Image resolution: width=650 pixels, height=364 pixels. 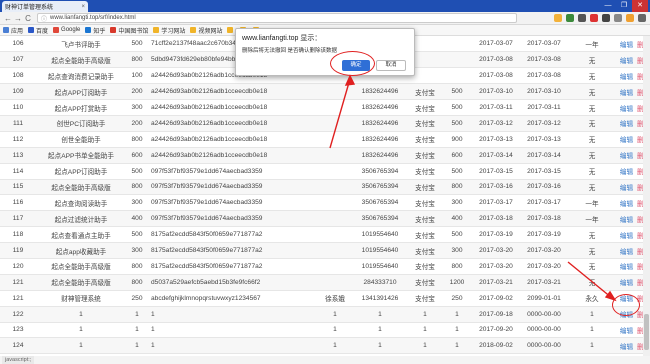 I want to click on cell-key: 8175af2ecdd5843f50f0659e771877a2, so click(x=233, y=250).